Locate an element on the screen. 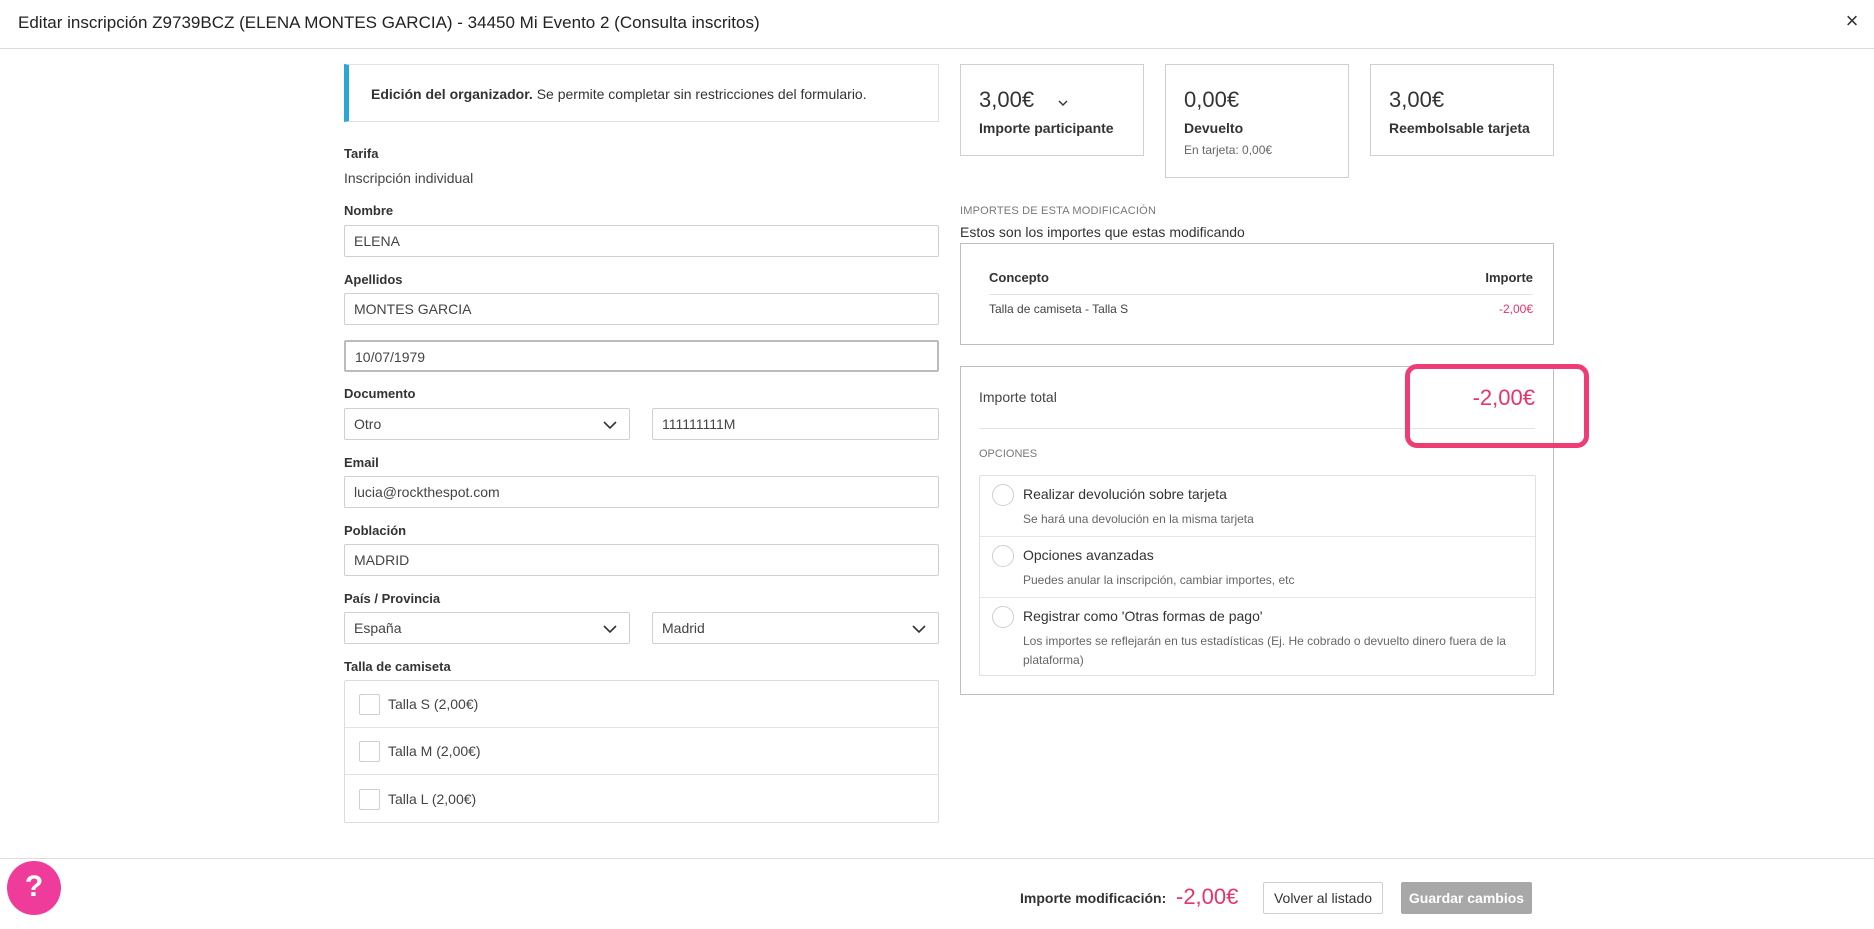  stat-label: Devuelto is located at coordinates (1214, 128).